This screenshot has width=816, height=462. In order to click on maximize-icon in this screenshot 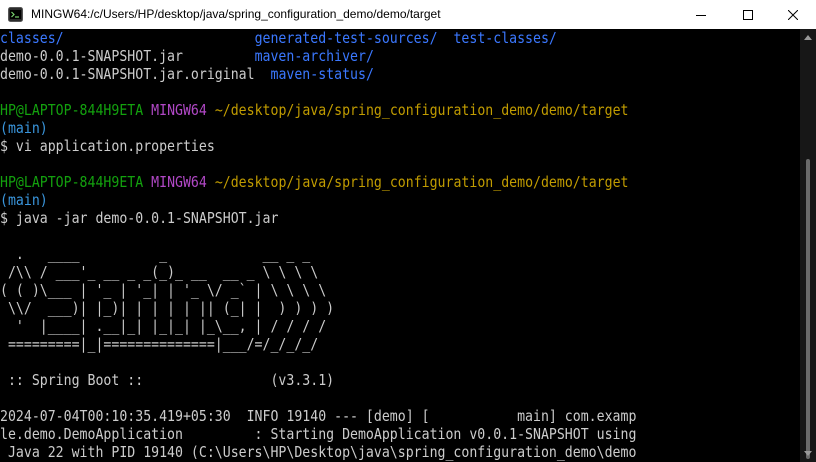, I will do `click(748, 14)`.